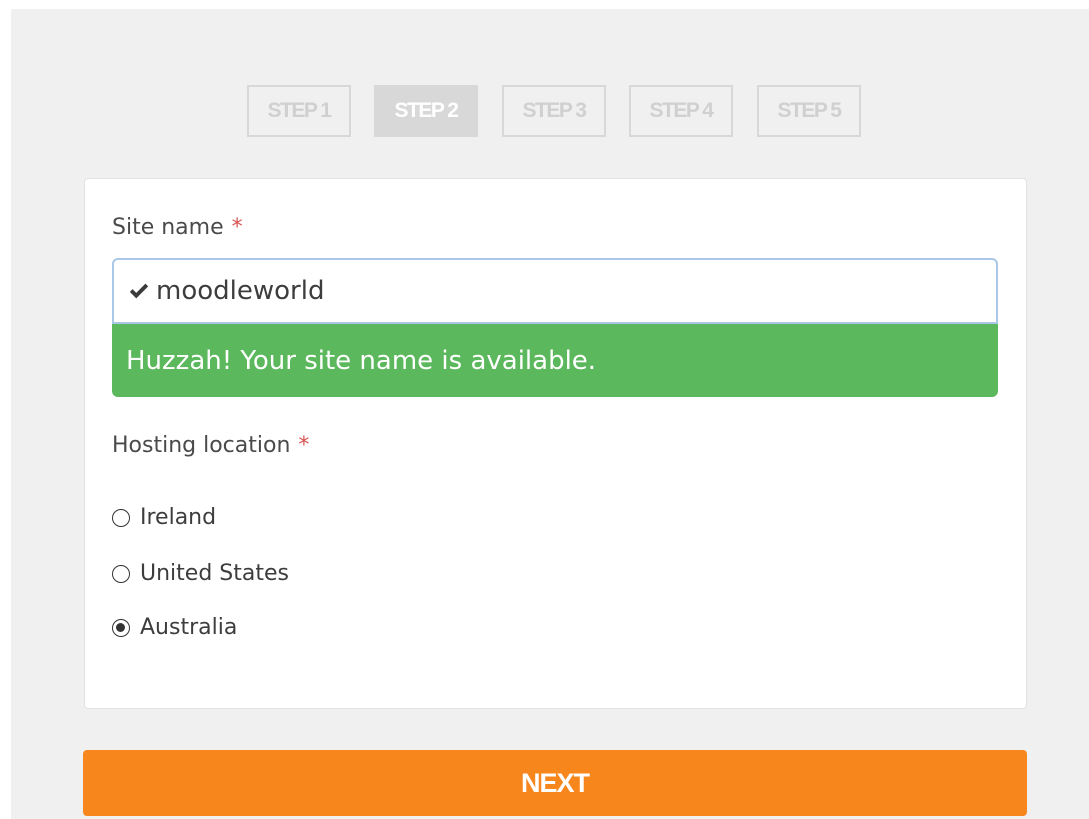 The image size is (1089, 819). Describe the element at coordinates (681, 111) in the screenshot. I see `step-4: STEP 4` at that location.